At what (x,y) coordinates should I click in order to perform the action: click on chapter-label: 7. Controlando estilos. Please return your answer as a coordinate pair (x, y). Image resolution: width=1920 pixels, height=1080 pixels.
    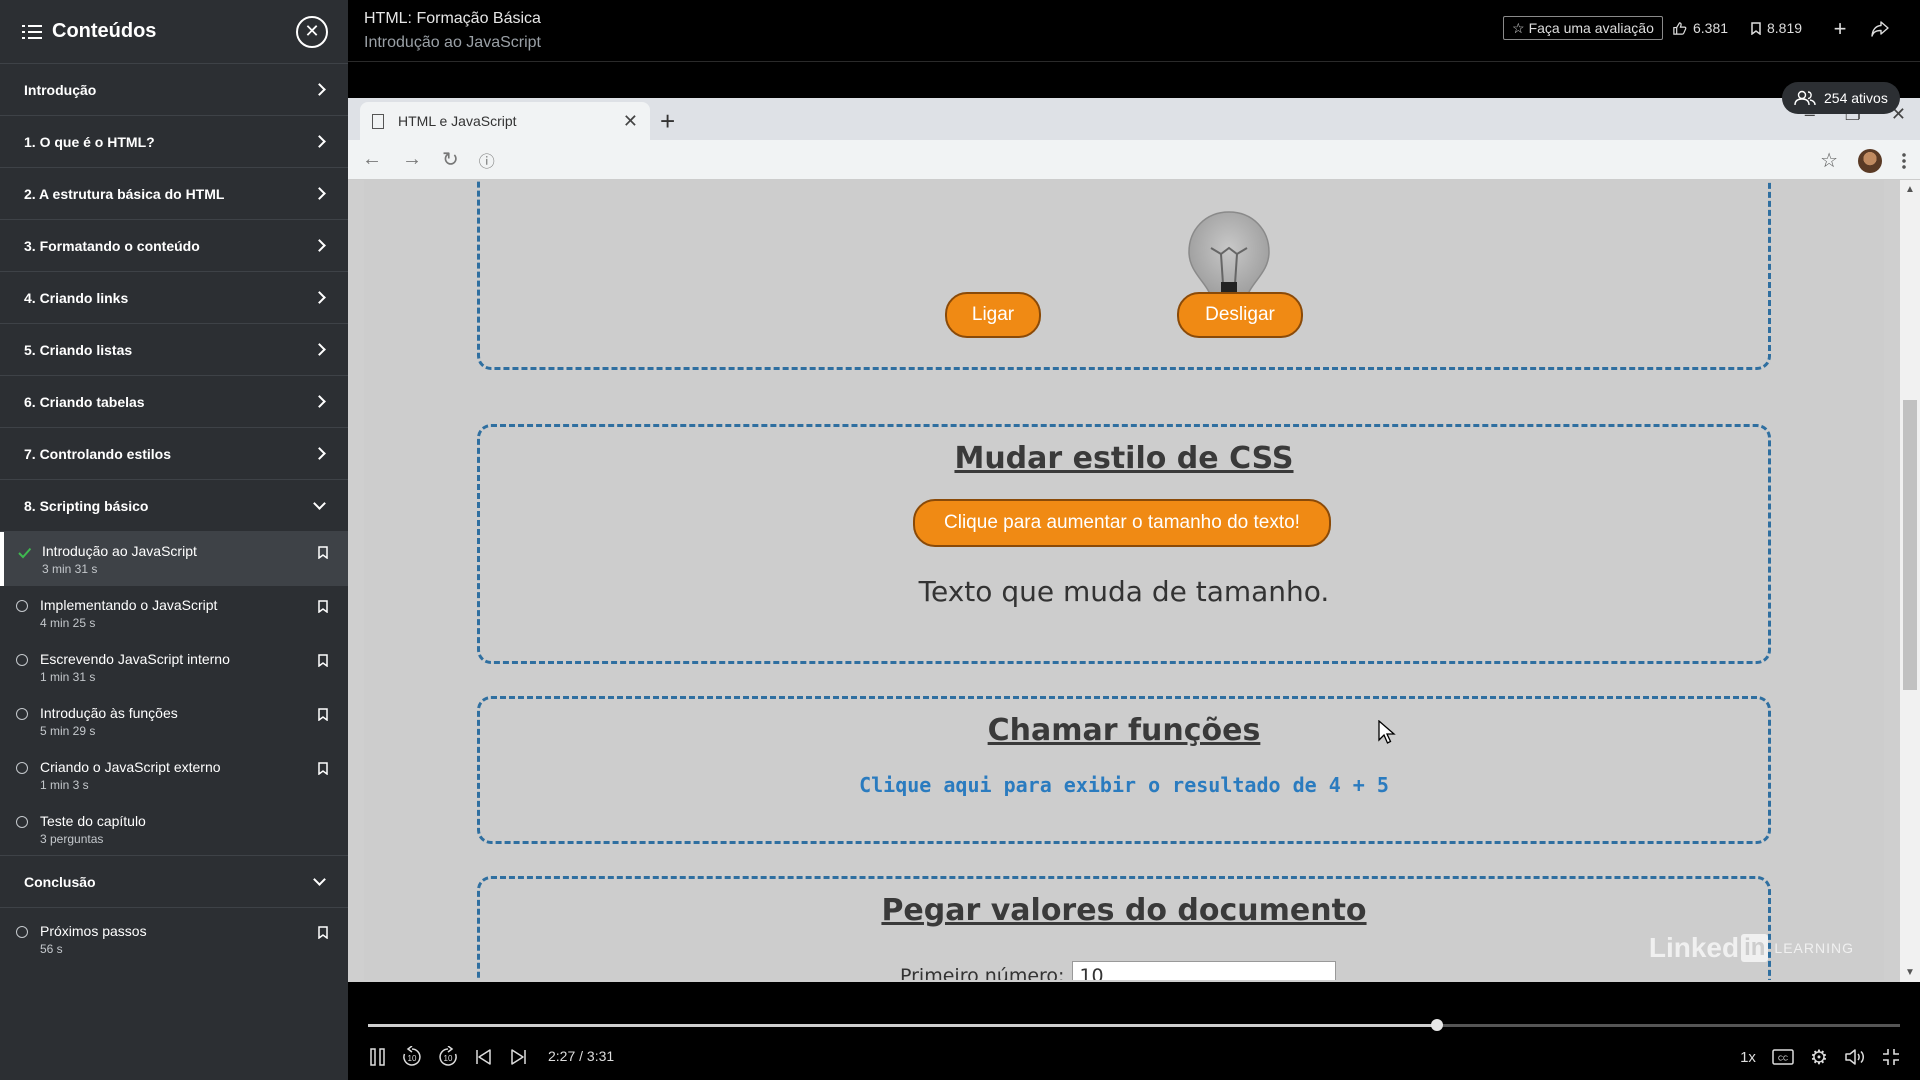
    Looking at the image, I should click on (98, 453).